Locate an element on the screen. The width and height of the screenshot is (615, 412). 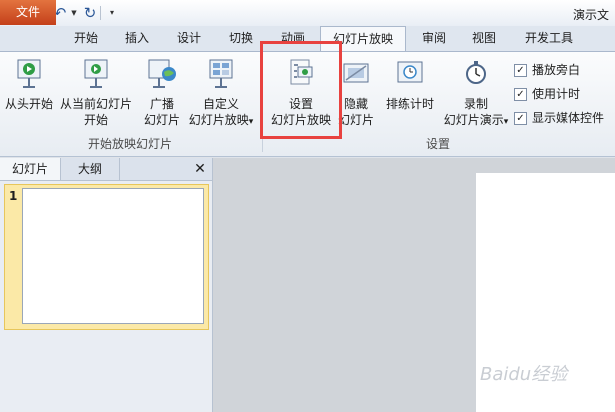
from-beginning-button: 从头开始 is located at coordinates (29, 85).